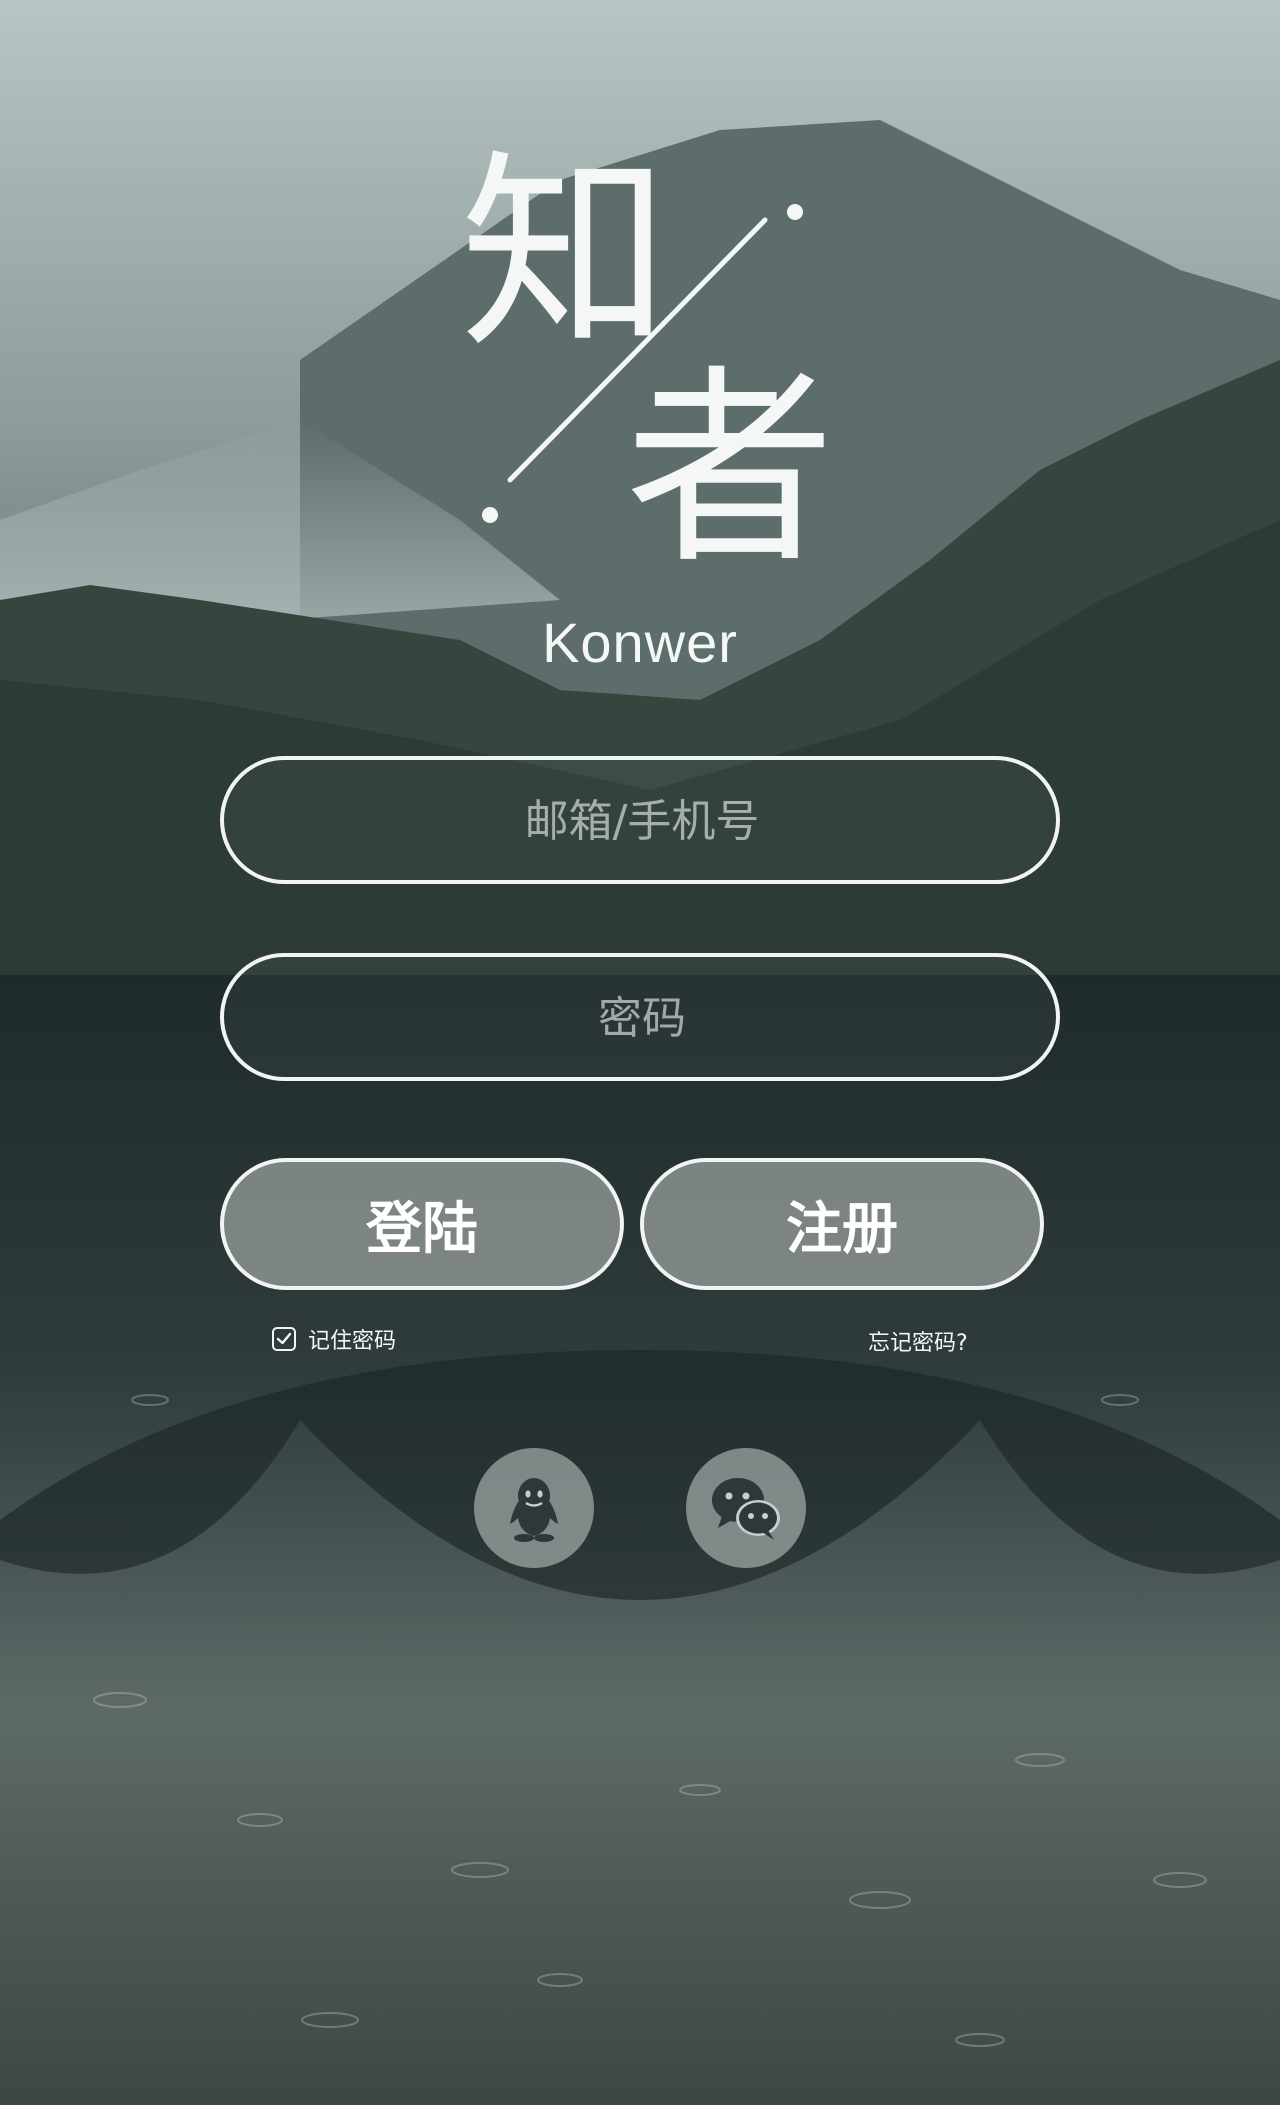 This screenshot has width=1280, height=2105. Describe the element at coordinates (565, 254) in the screenshot. I see `logo-character-zhi: 知` at that location.